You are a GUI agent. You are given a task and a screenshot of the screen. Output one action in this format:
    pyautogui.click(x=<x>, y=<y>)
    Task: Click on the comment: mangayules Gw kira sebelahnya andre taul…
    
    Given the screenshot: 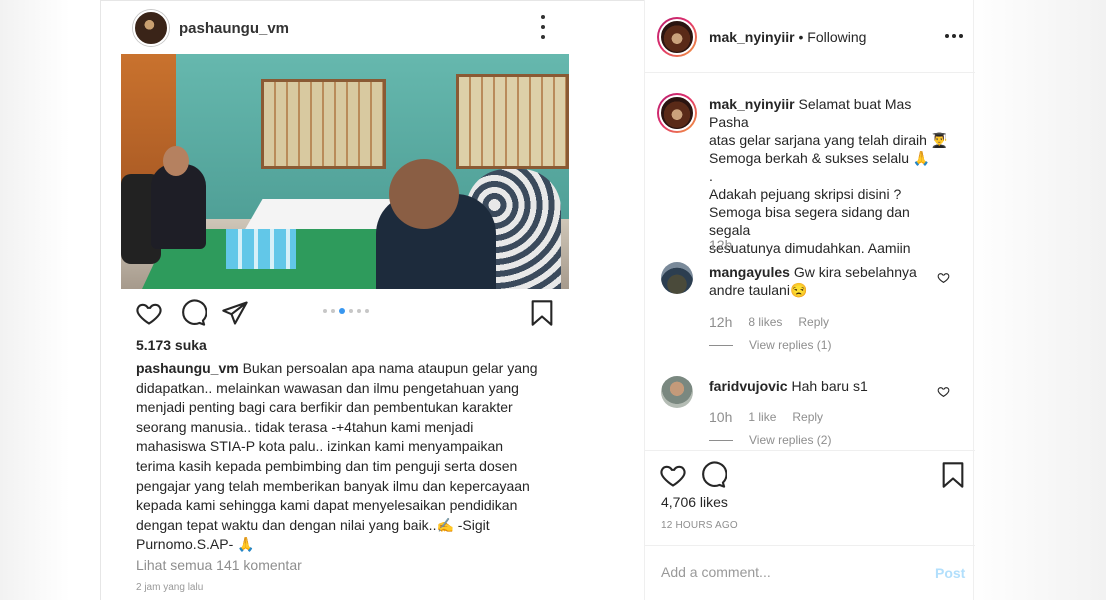 What is the action you would take?
    pyautogui.click(x=824, y=281)
    